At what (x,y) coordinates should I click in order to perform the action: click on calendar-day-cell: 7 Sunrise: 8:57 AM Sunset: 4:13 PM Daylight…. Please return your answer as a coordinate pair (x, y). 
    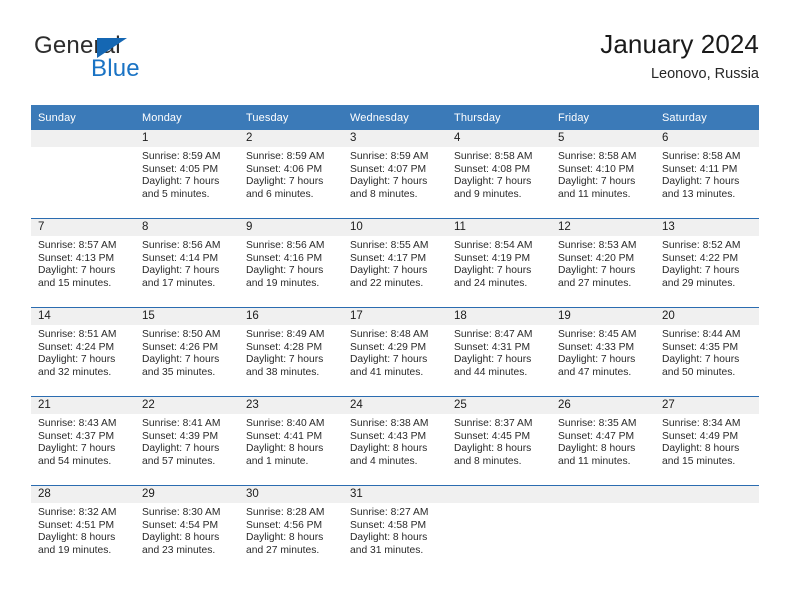
    Looking at the image, I should click on (83, 263).